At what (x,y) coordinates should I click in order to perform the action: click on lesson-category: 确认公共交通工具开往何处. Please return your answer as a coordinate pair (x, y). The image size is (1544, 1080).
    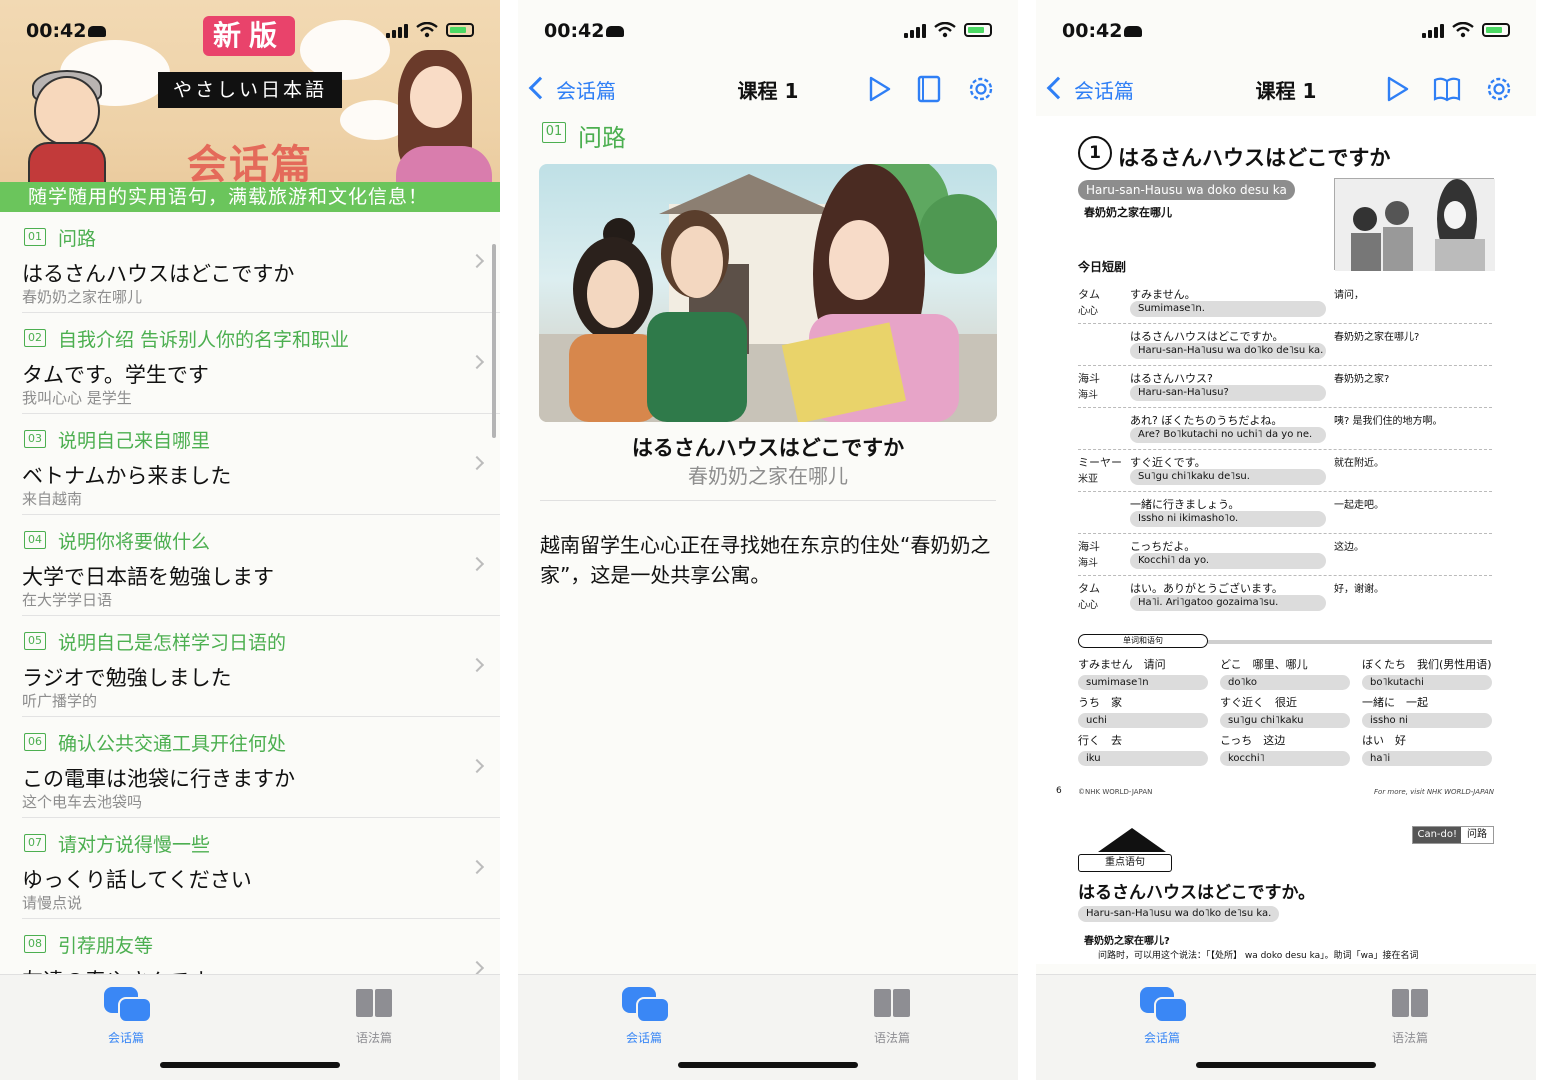
    Looking at the image, I should click on (172, 744).